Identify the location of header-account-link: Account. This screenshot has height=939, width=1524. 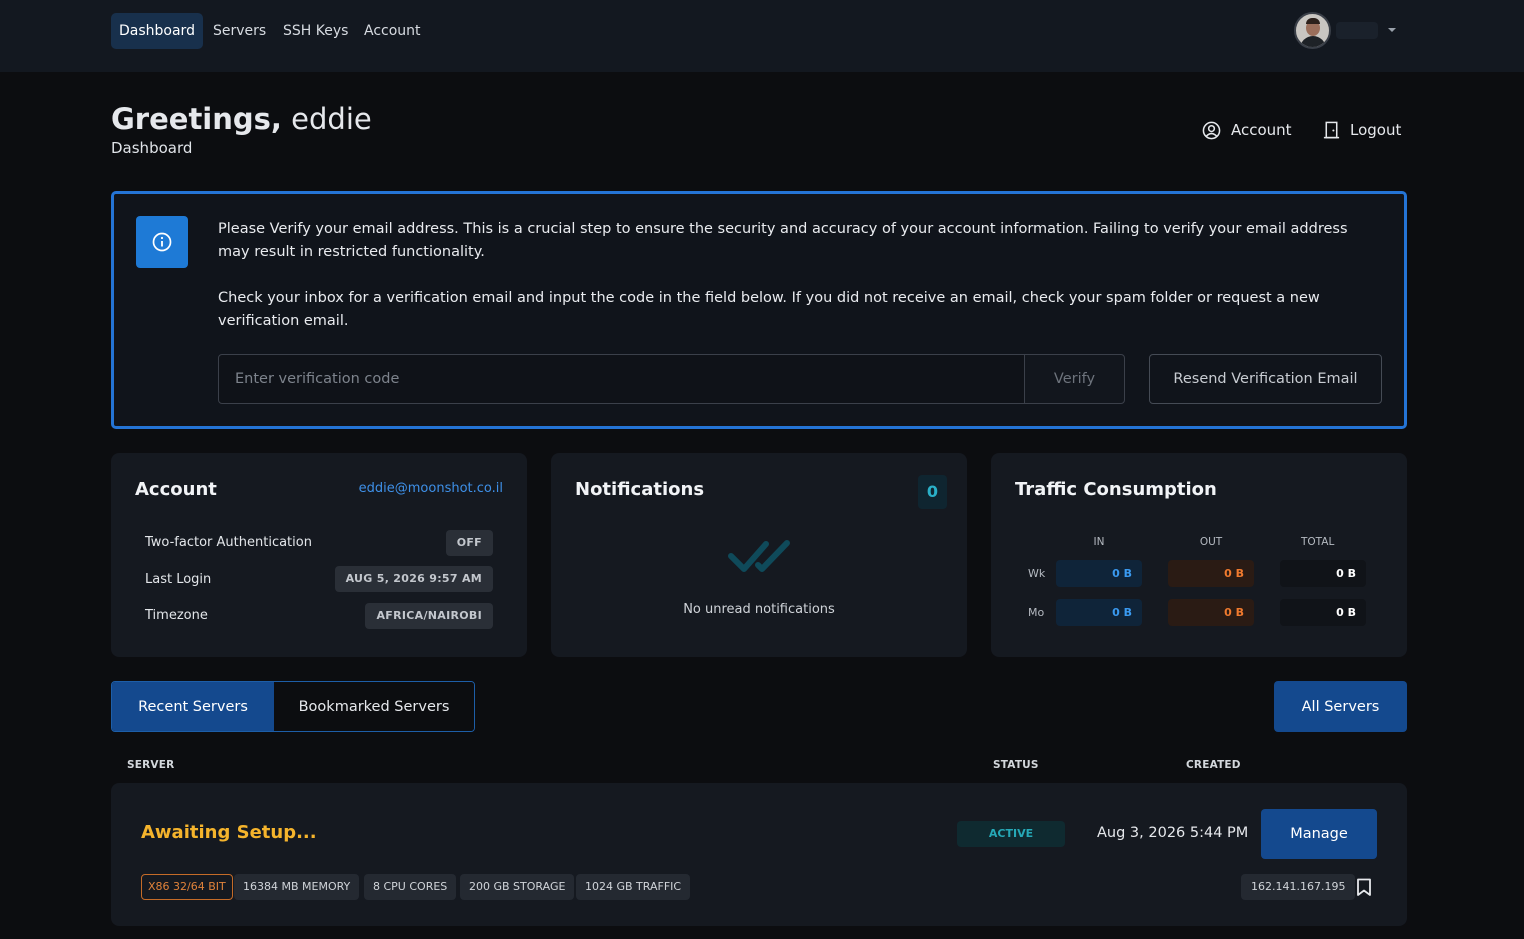
(1247, 130).